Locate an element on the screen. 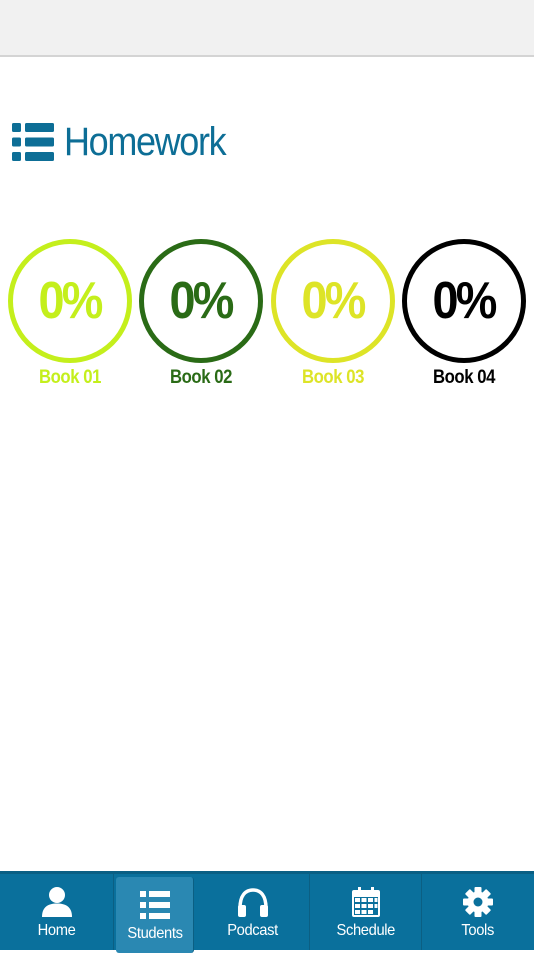 This screenshot has width=534, height=953. gear-icon is located at coordinates (478, 902).